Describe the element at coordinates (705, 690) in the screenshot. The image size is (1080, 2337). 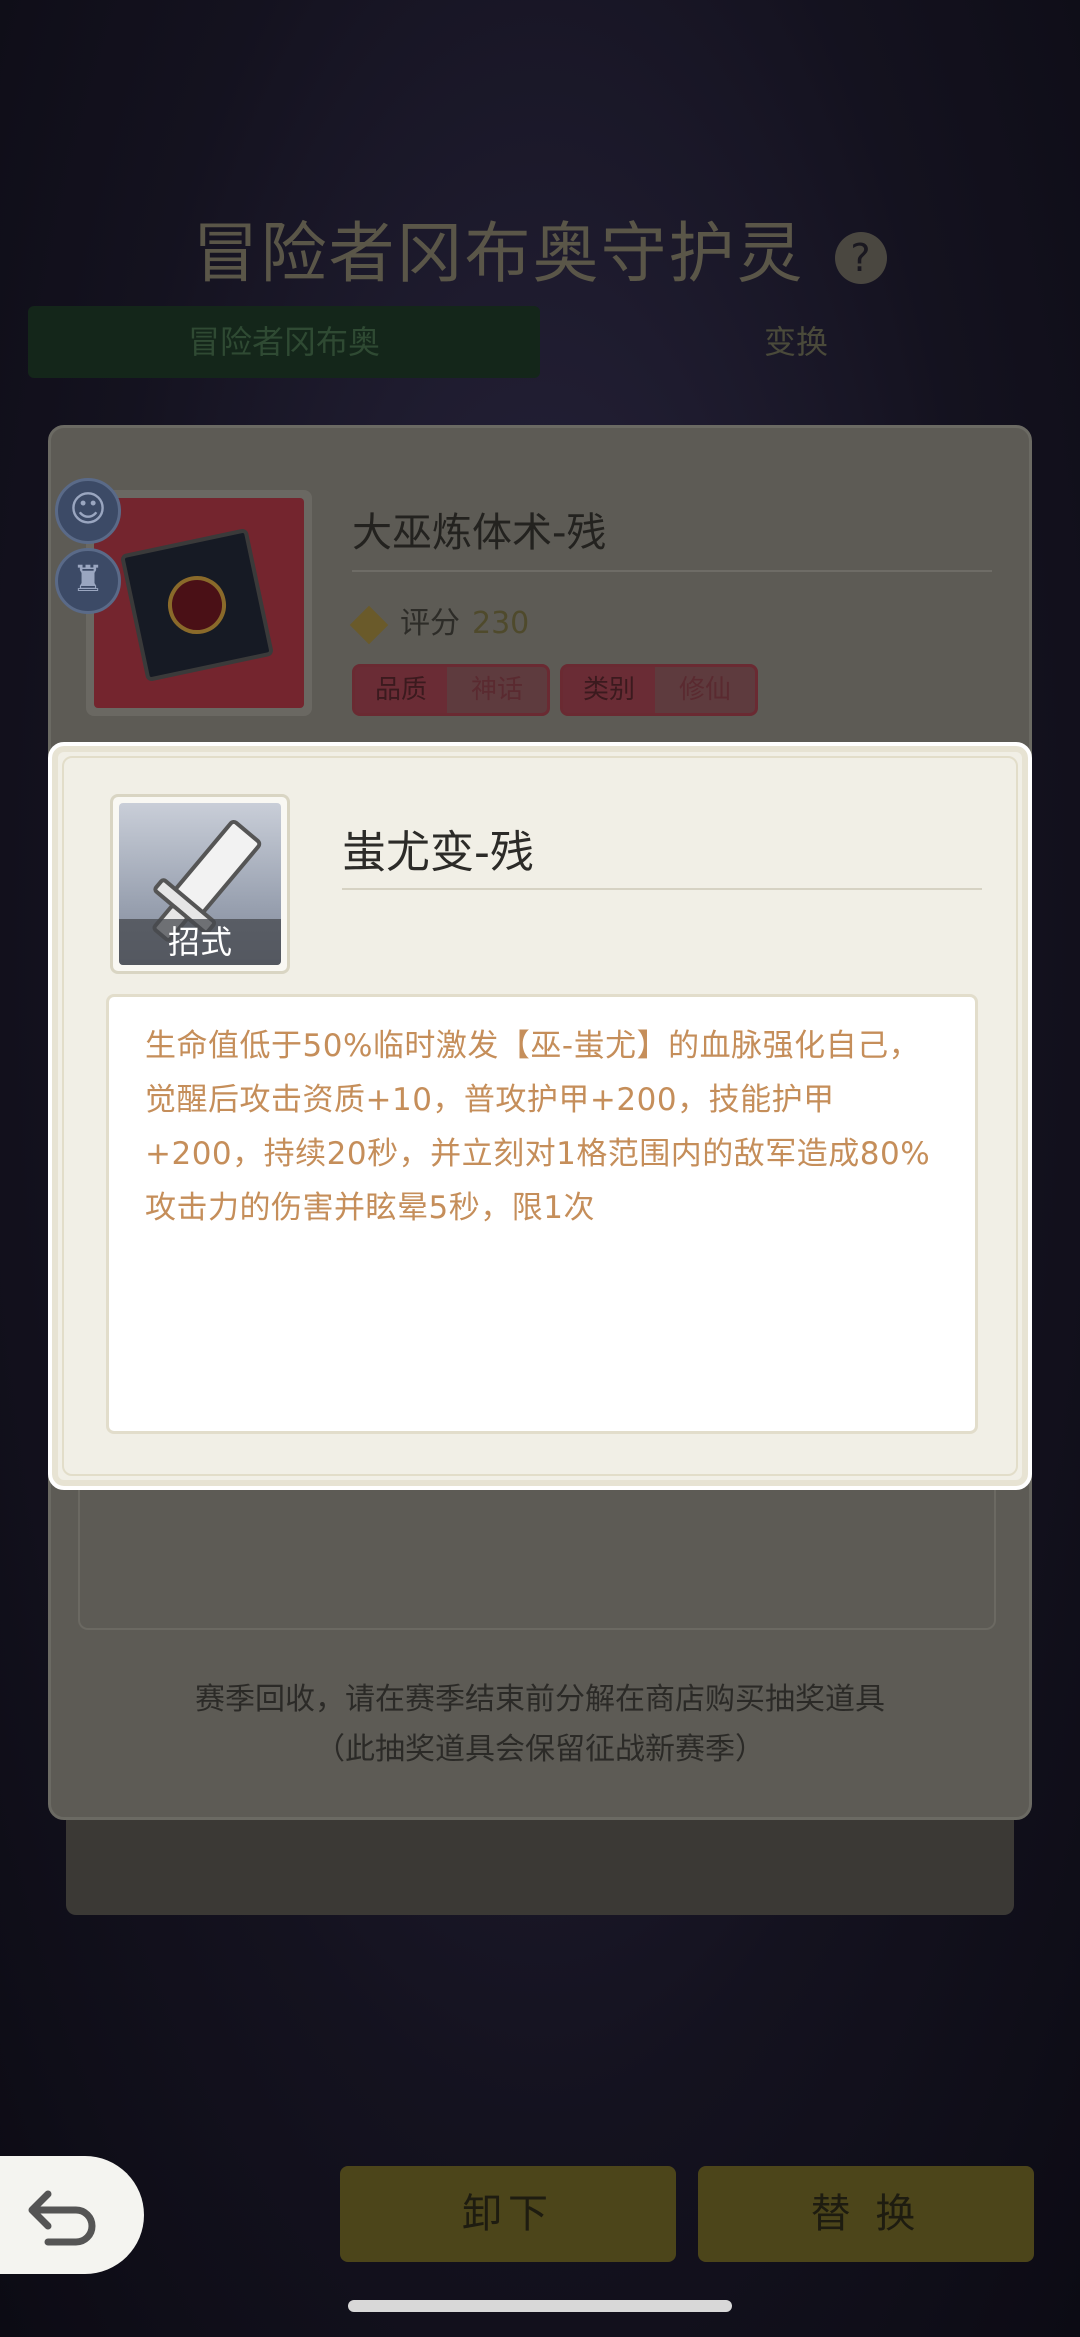
I see `category-value: 修仙` at that location.